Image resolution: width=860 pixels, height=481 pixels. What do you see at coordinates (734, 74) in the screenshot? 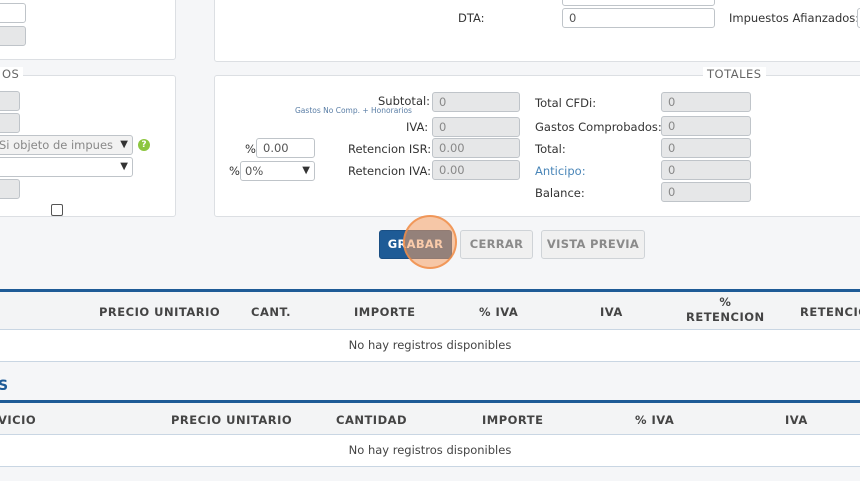
I see `totals-legend: TOTALES` at bounding box center [734, 74].